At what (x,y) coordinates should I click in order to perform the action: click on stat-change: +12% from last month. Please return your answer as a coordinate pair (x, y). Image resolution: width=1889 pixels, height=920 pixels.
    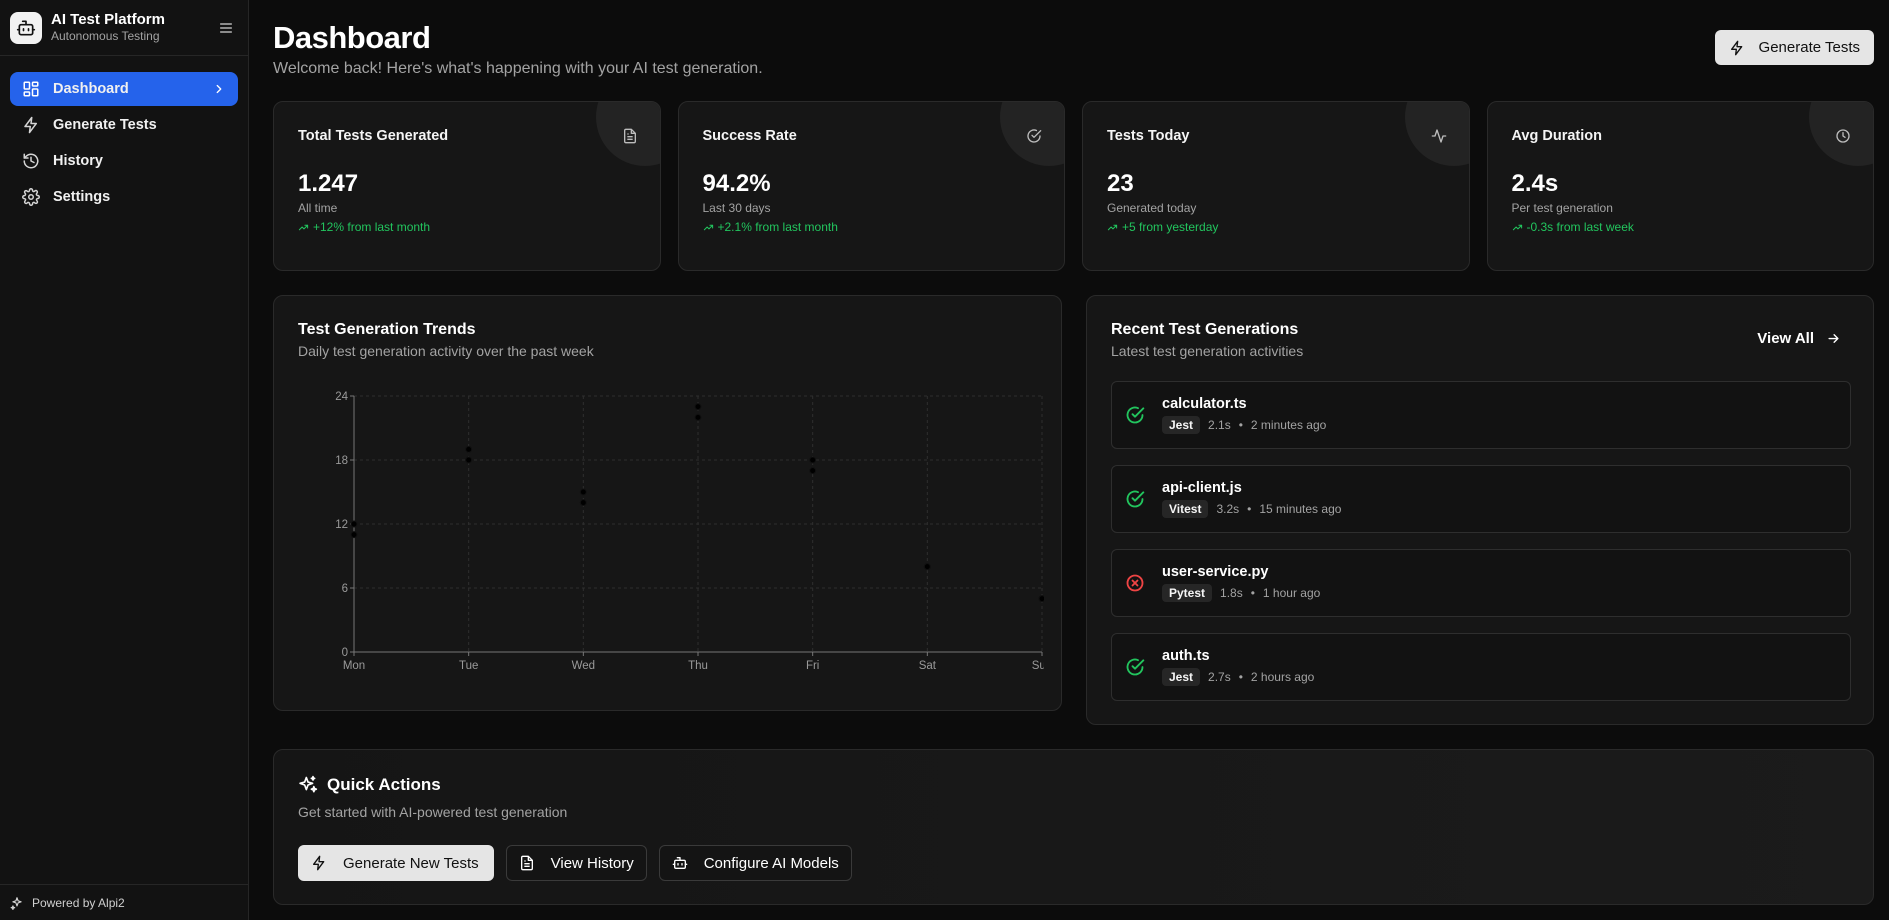
    Looking at the image, I should click on (467, 227).